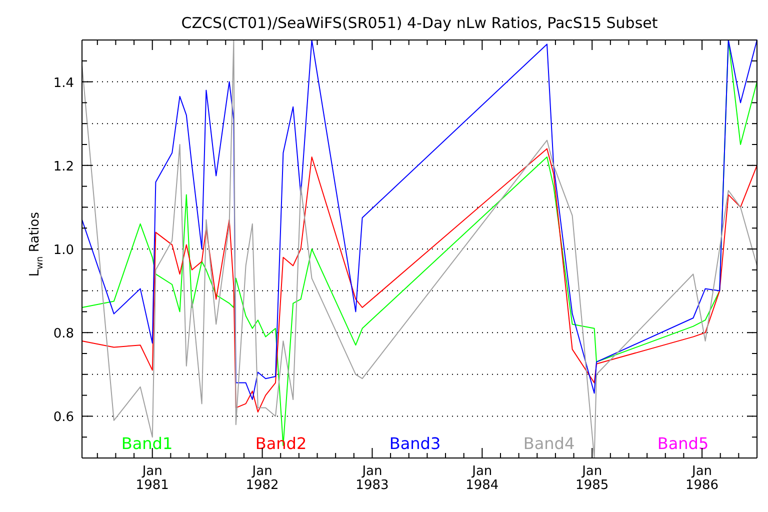 The height and width of the screenshot is (512, 768). Describe the element at coordinates (702, 485) in the screenshot. I see `x-tick-label: 1986` at that location.